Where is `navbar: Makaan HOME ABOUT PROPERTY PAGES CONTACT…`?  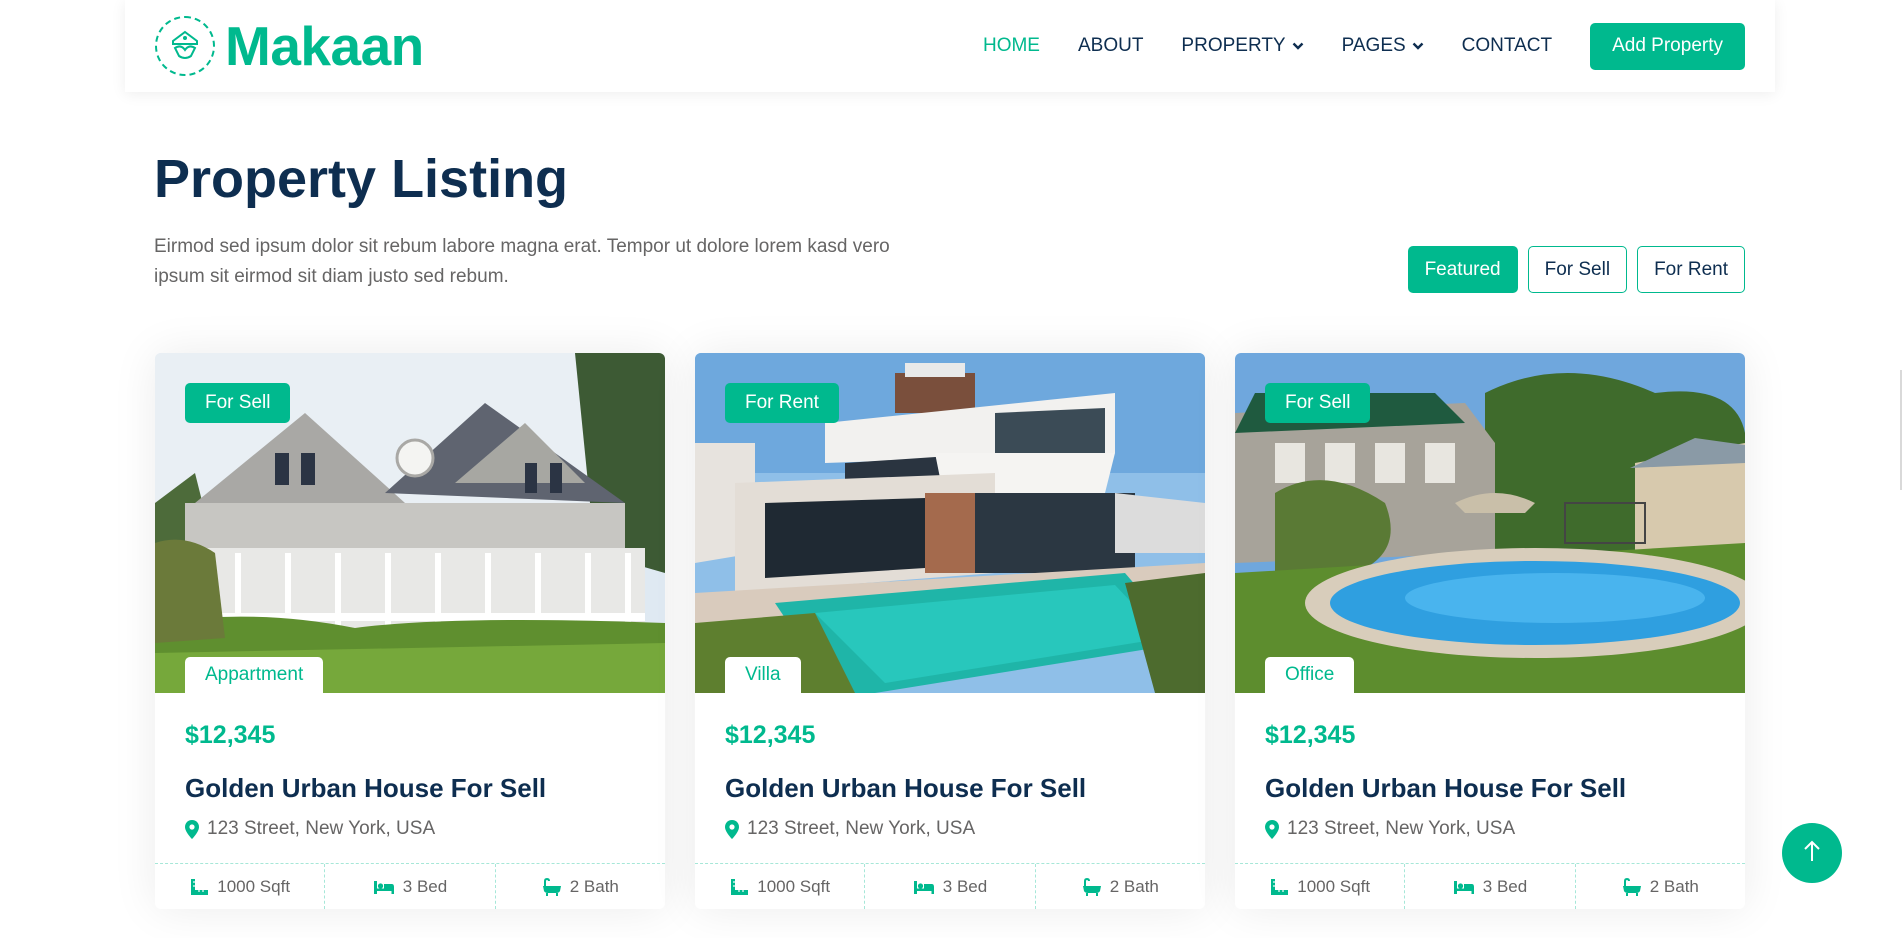 navbar: Makaan HOME ABOUT PROPERTY PAGES CONTACT… is located at coordinates (950, 46).